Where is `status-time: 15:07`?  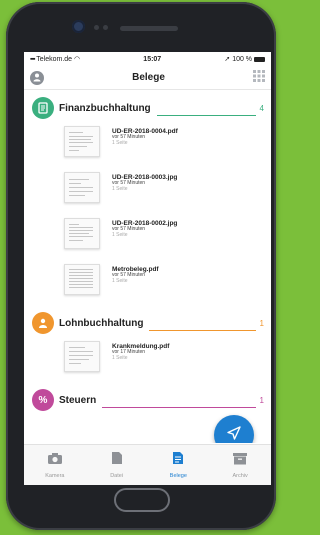 status-time: 15:07 is located at coordinates (152, 59).